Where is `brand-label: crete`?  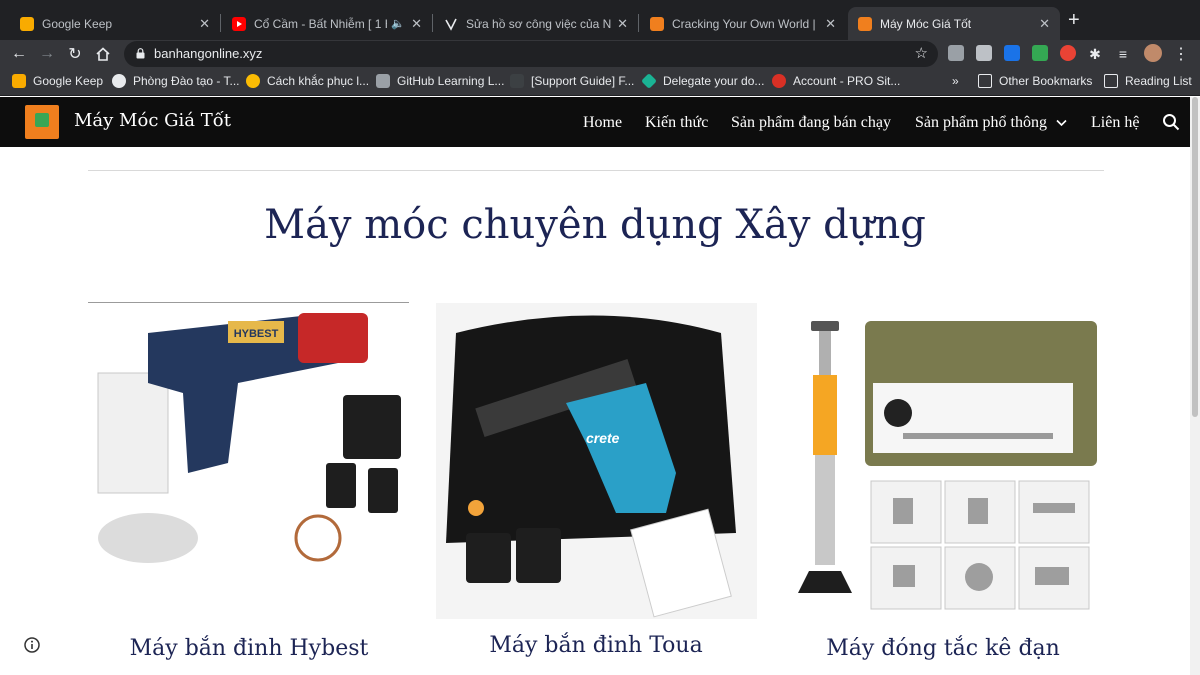
brand-label: crete is located at coordinates (603, 438).